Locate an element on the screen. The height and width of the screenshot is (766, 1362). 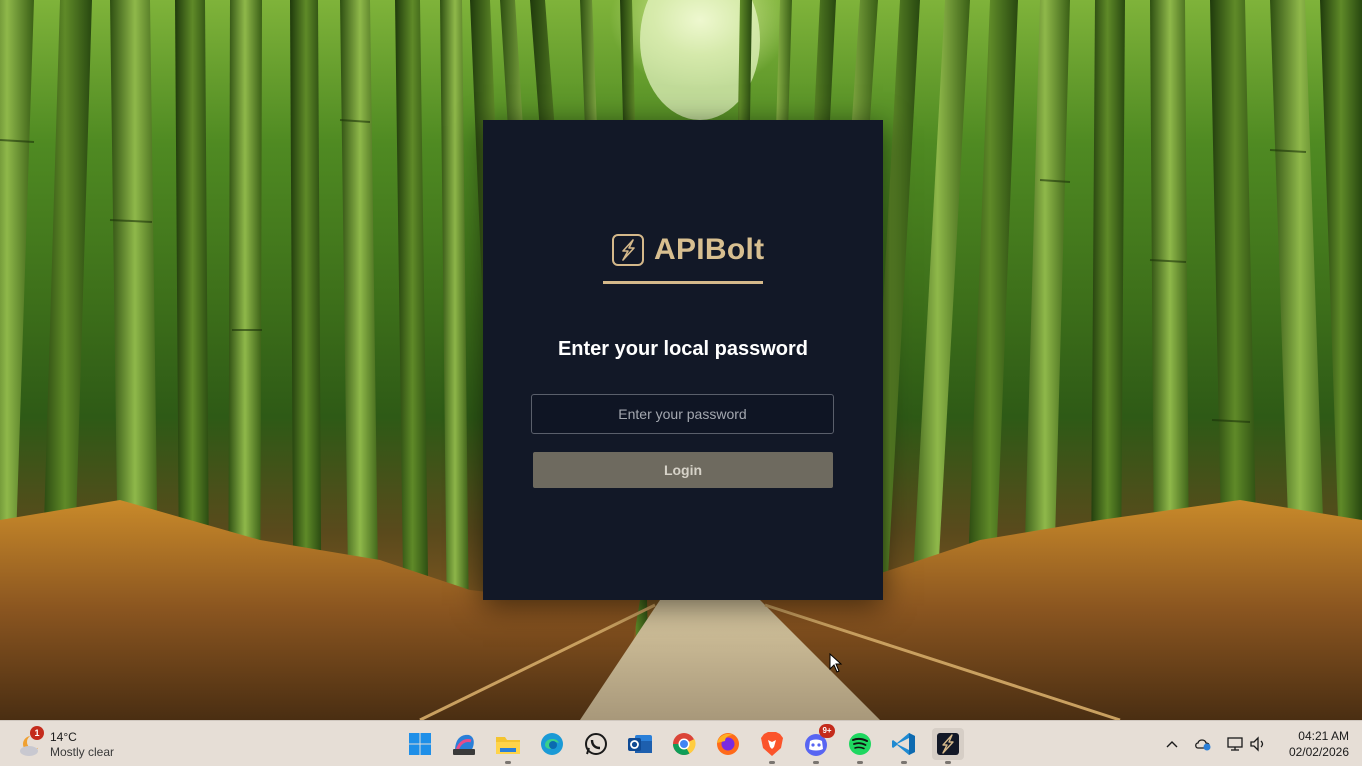
weather-widget: 1 14°C Mostly clear is located at coordinates (81, 743).